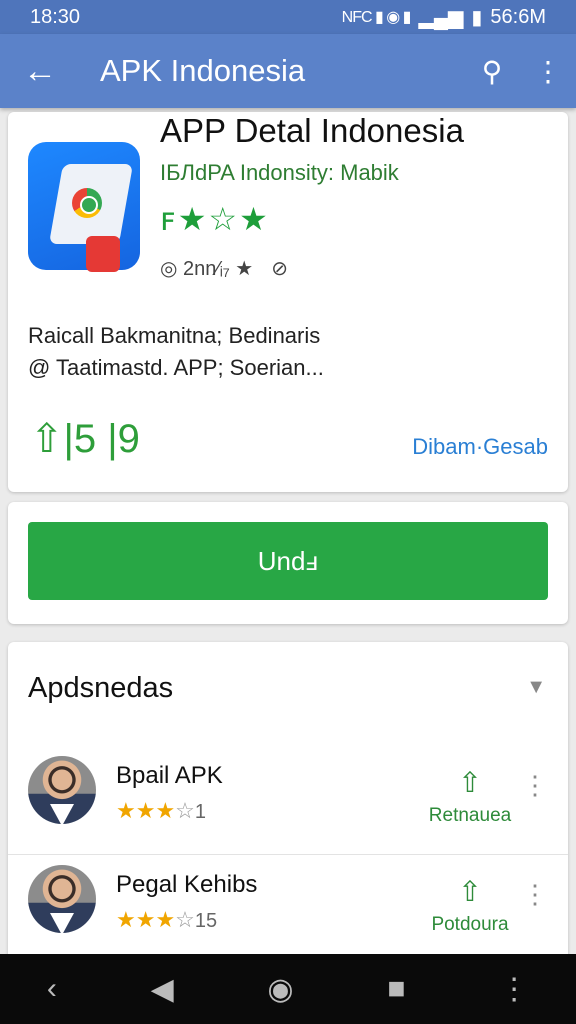 The width and height of the screenshot is (576, 1024). Describe the element at coordinates (187, 884) in the screenshot. I see `item-name: Pegal Kehibs` at that location.